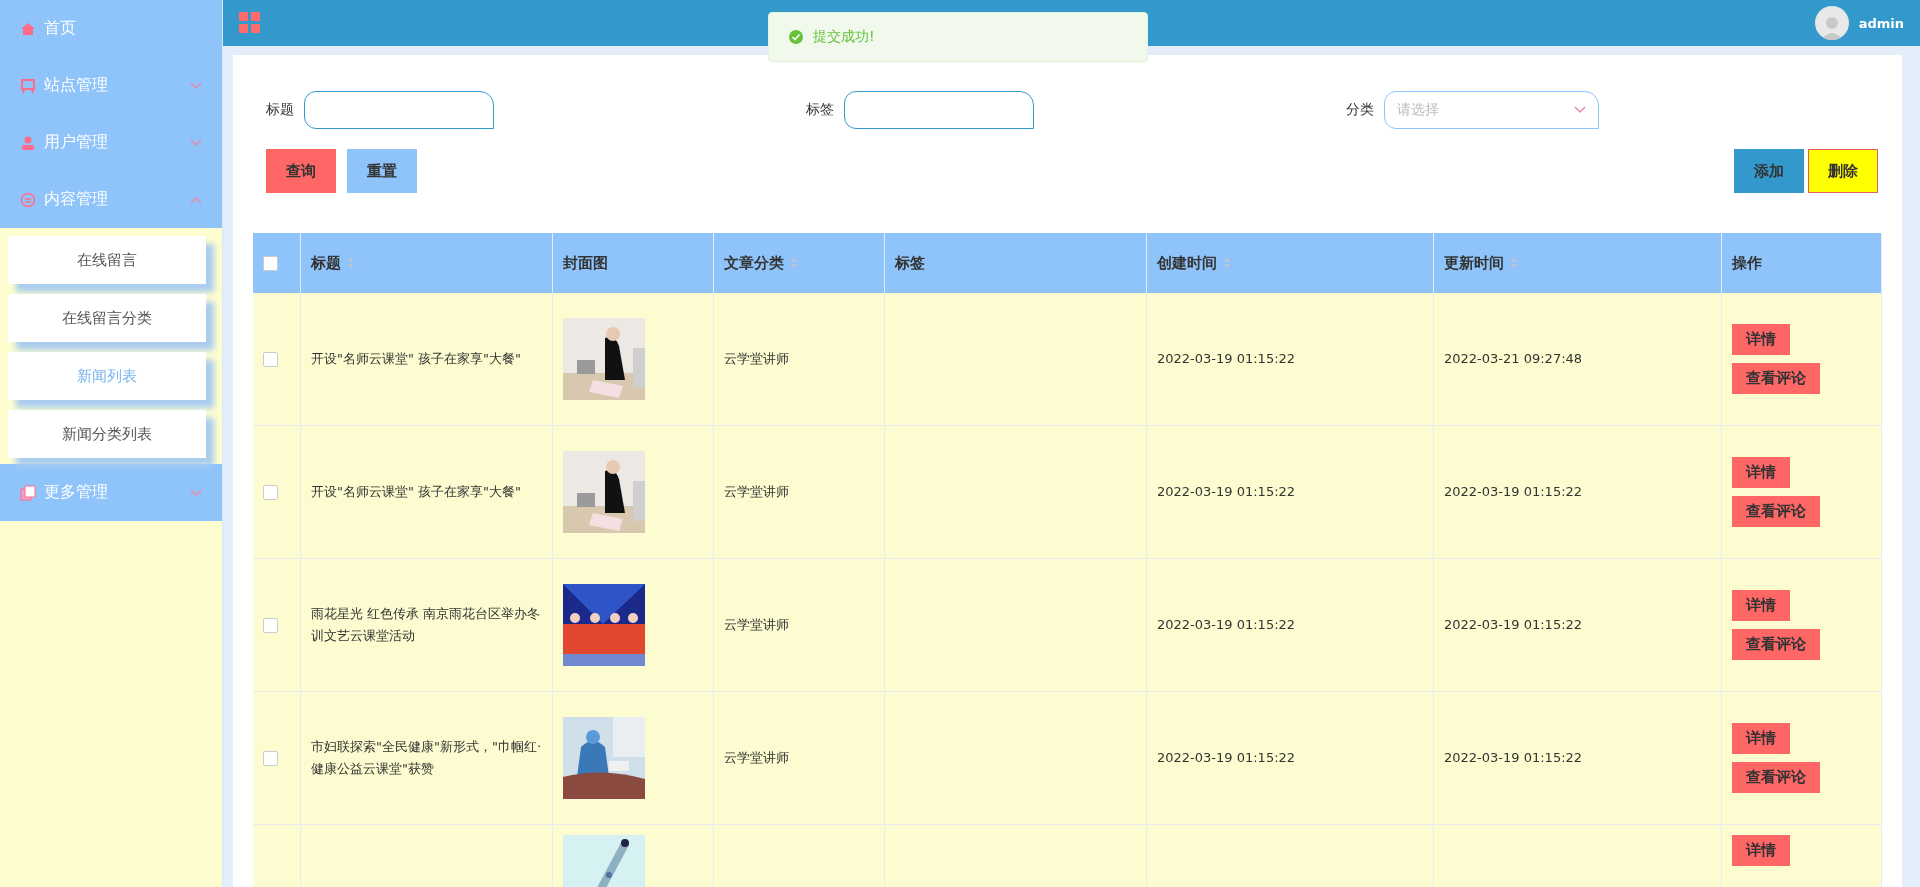 This screenshot has height=887, width=1920. I want to click on table-cell: 雨花星光 红色传承 南京雨花台区举办冬训文艺云课堂活动, so click(427, 625).